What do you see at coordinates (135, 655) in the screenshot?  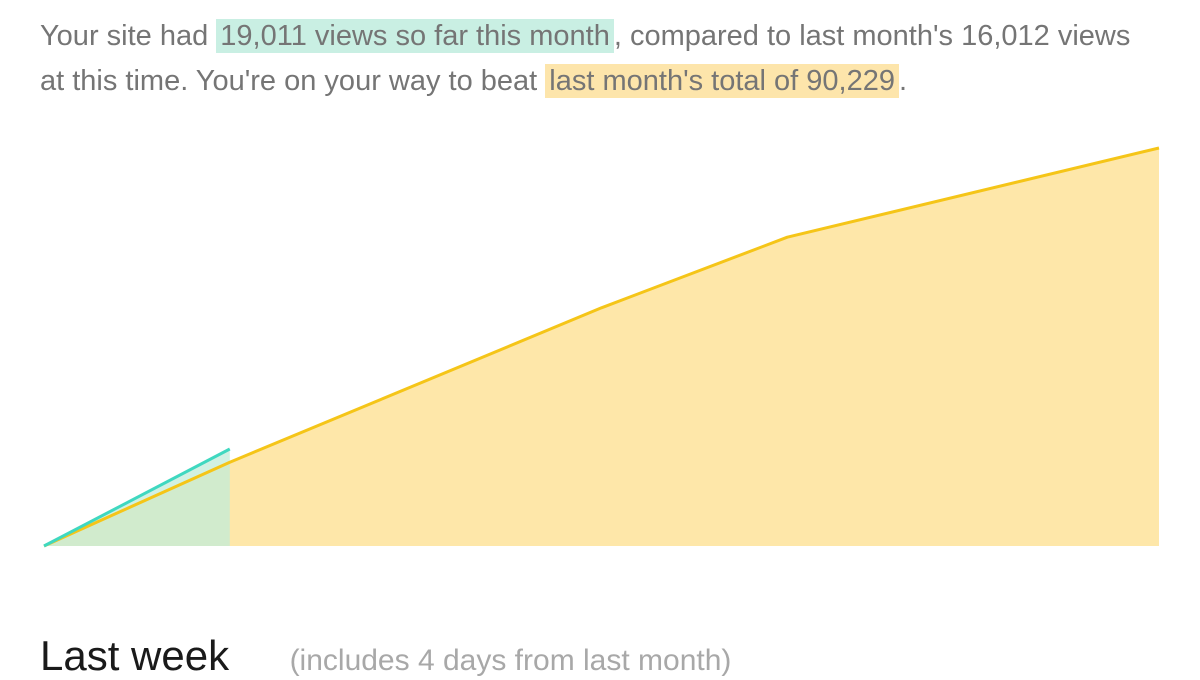 I see `section-title: Last week` at bounding box center [135, 655].